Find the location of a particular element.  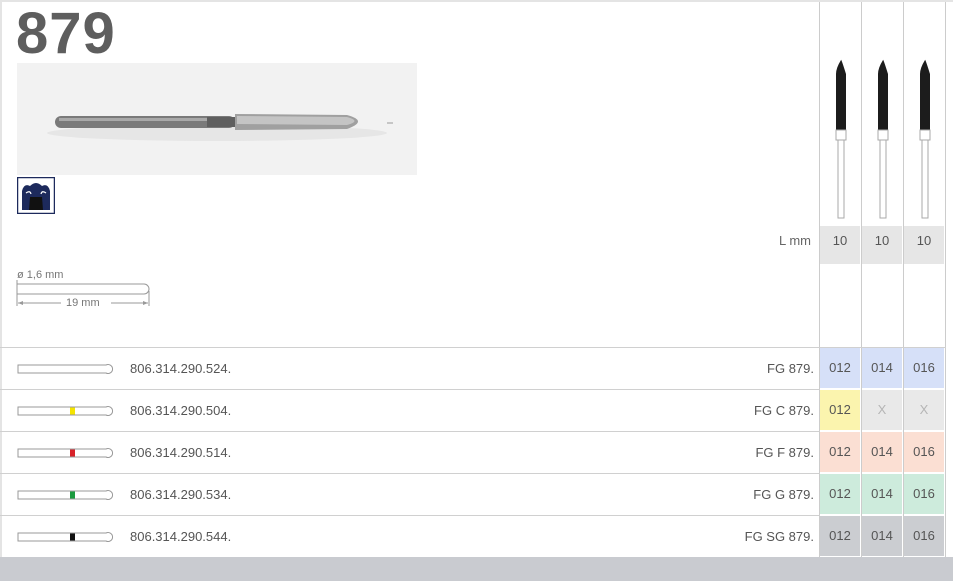

article-number: 806.314.290.514. is located at coordinates (181, 452).